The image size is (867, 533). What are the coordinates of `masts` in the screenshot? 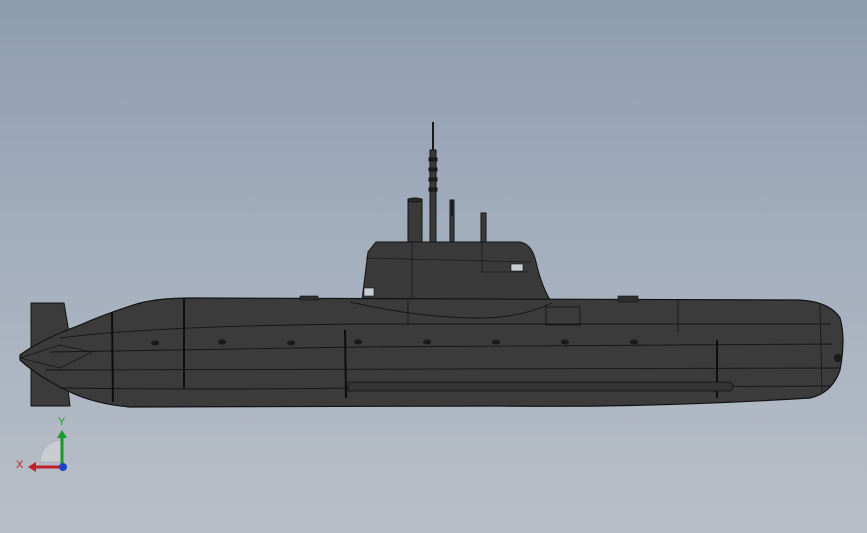 It's located at (447, 183).